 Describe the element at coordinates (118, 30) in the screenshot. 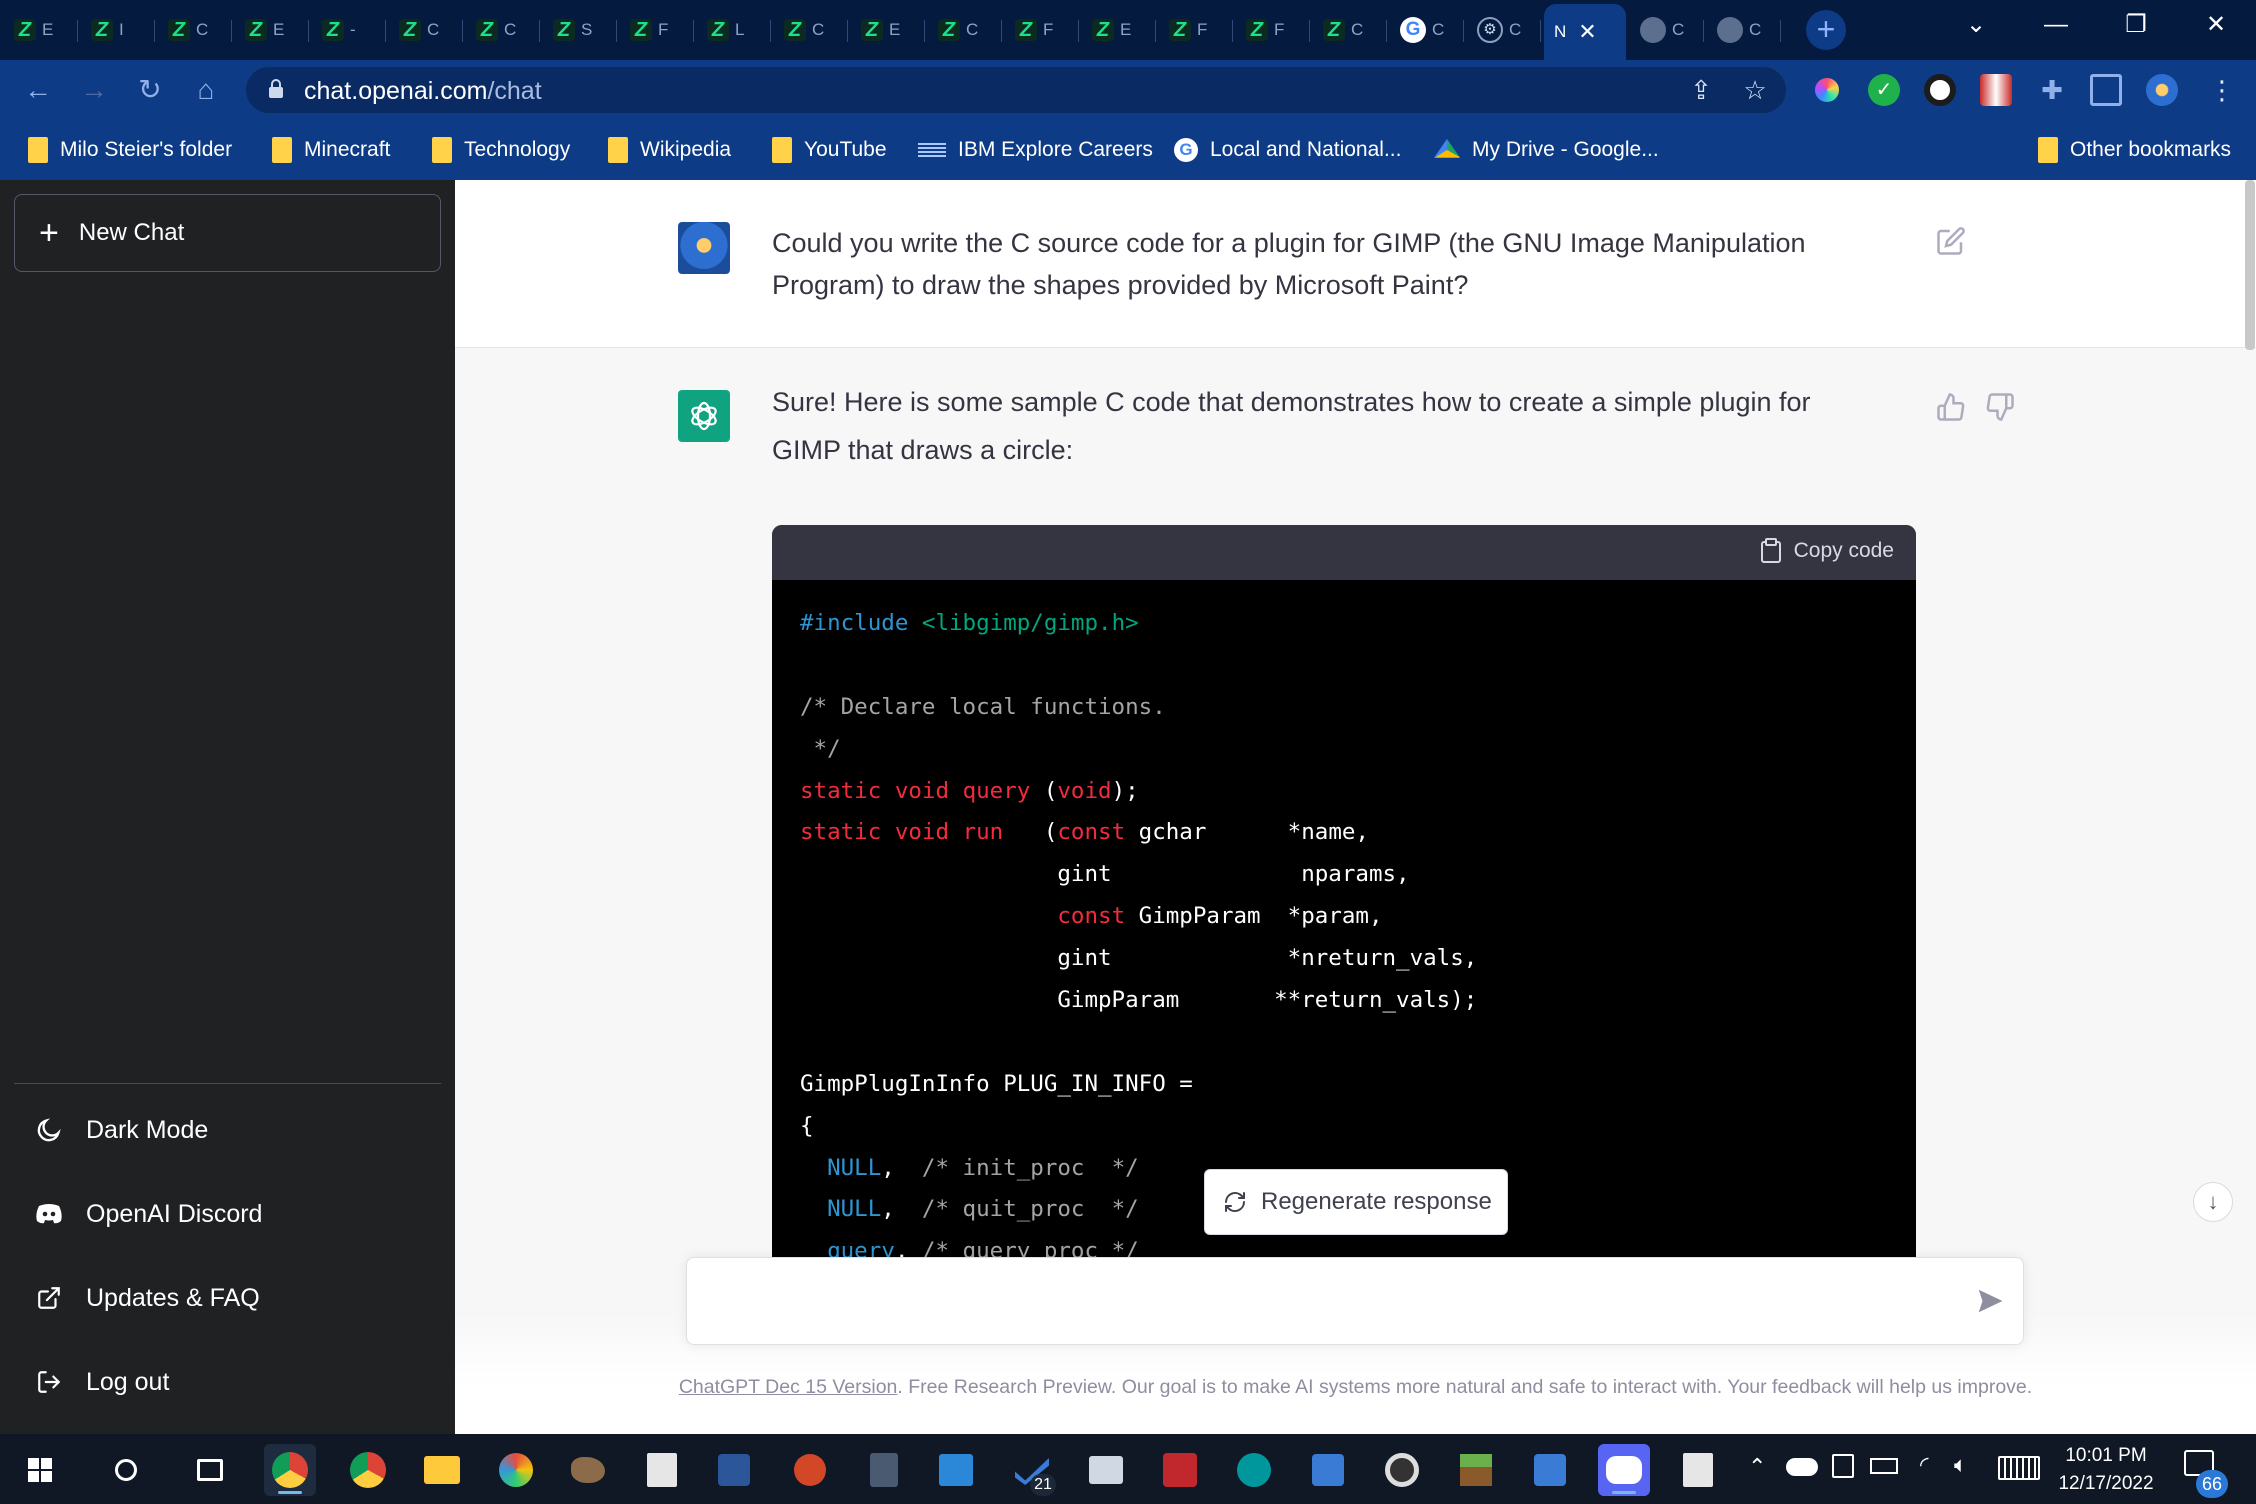

I see `browser-tab: ZI` at that location.